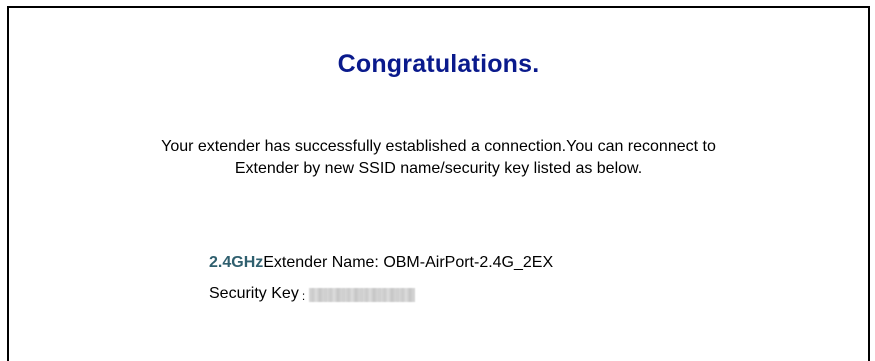 This screenshot has height=361, width=875. Describe the element at coordinates (254, 293) in the screenshot. I see `security-key-label: Security Key` at that location.